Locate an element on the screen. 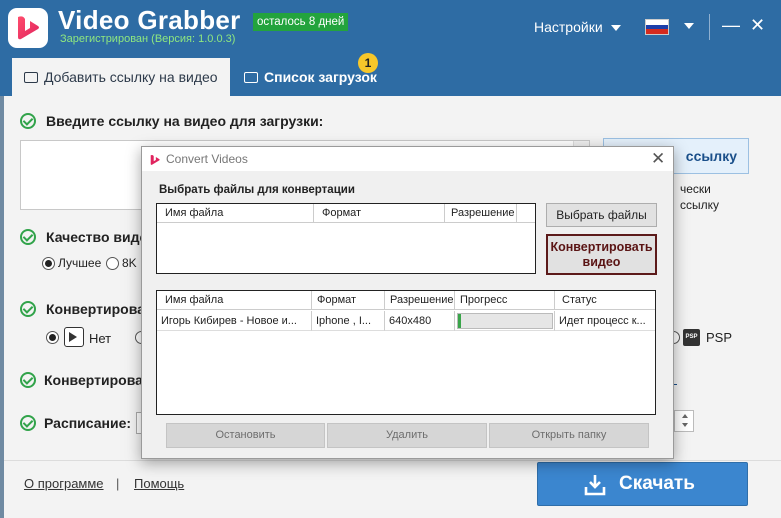  settings-label: Настройки is located at coordinates (568, 27).